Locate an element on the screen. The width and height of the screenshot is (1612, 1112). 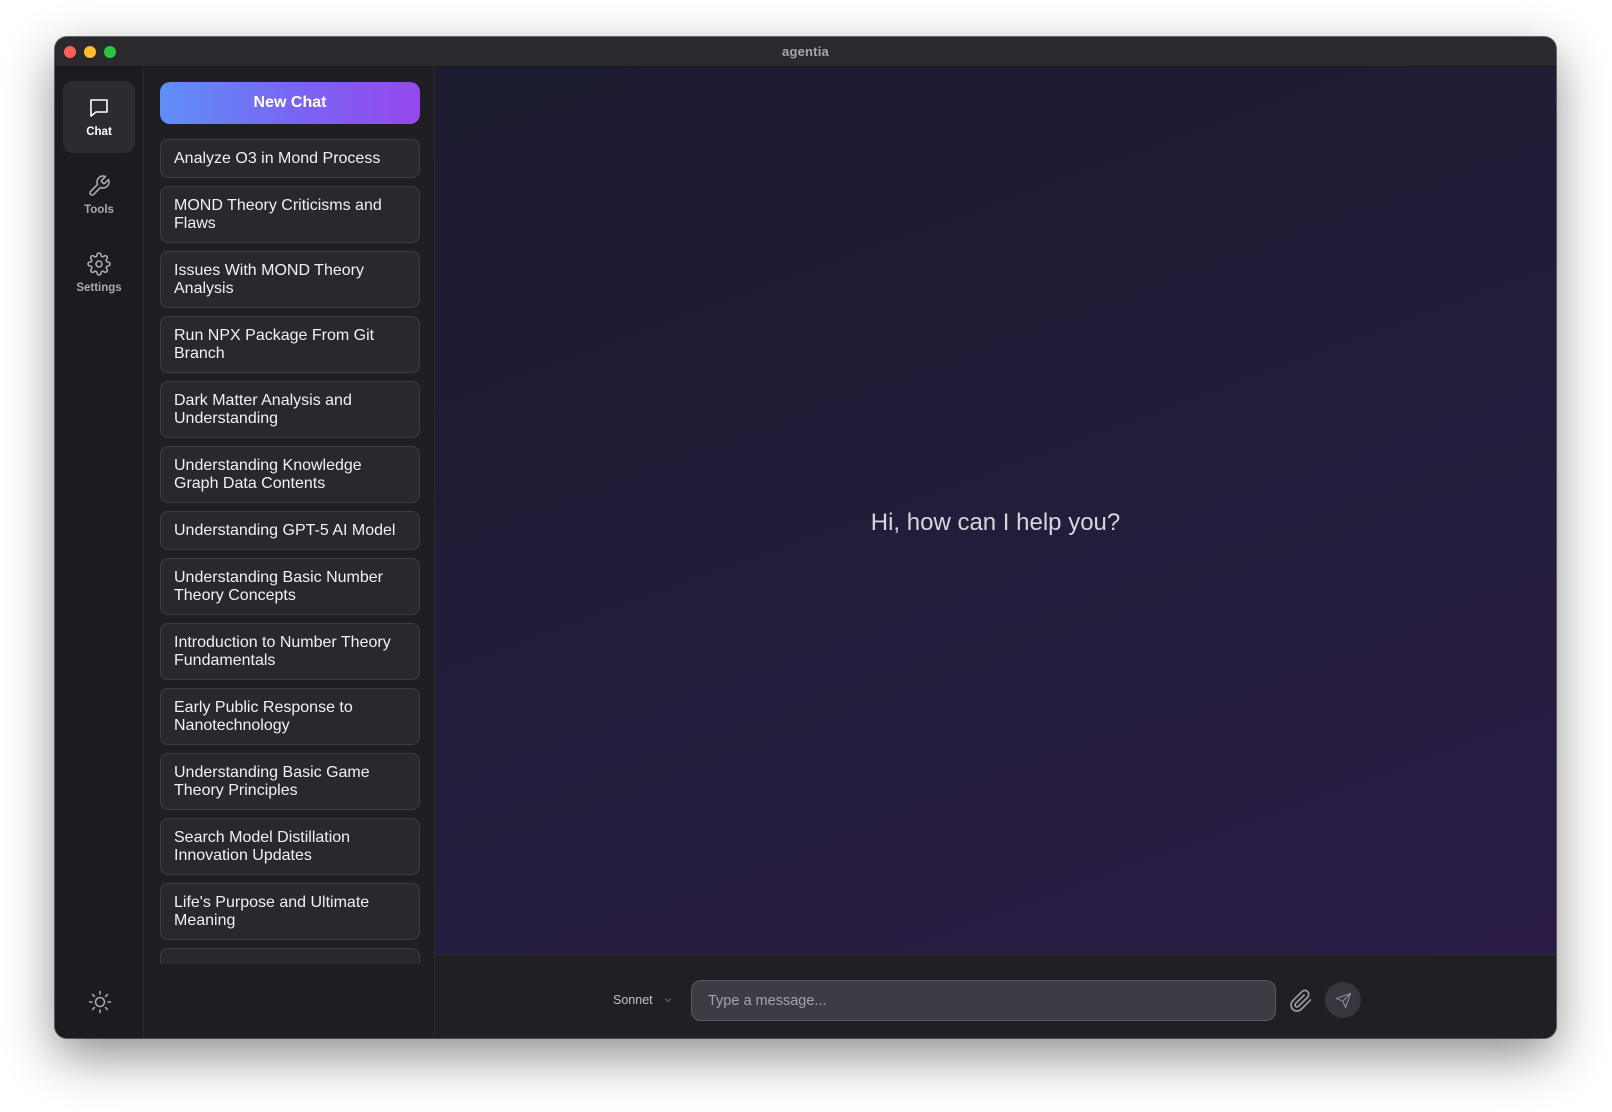
send-icon is located at coordinates (1343, 1000).